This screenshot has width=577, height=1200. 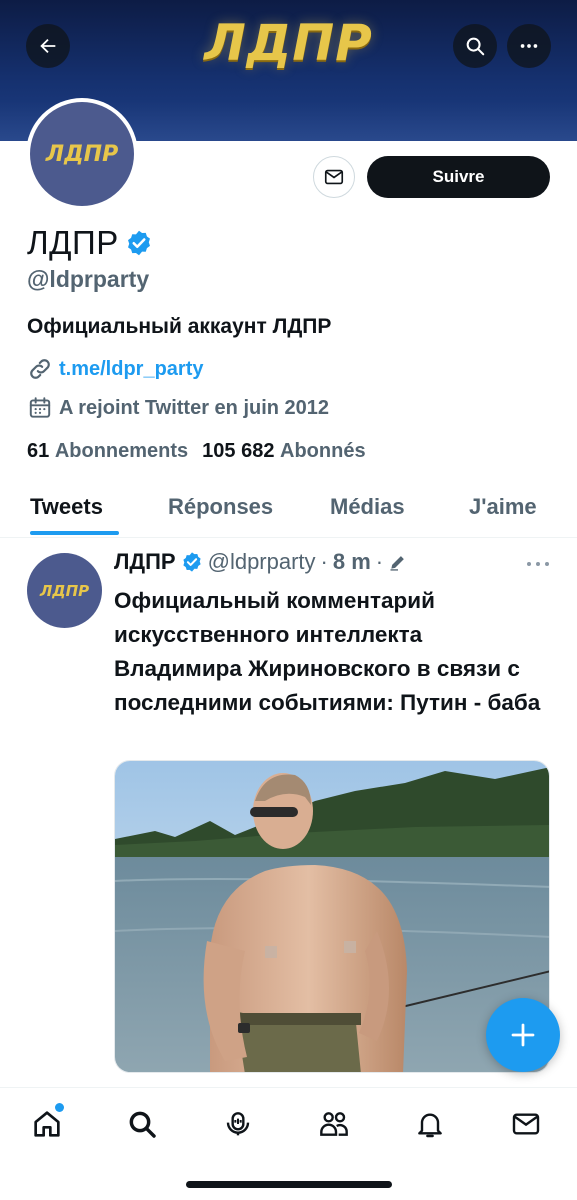 I want to click on tab-replies: Réponses, so click(x=220, y=507).